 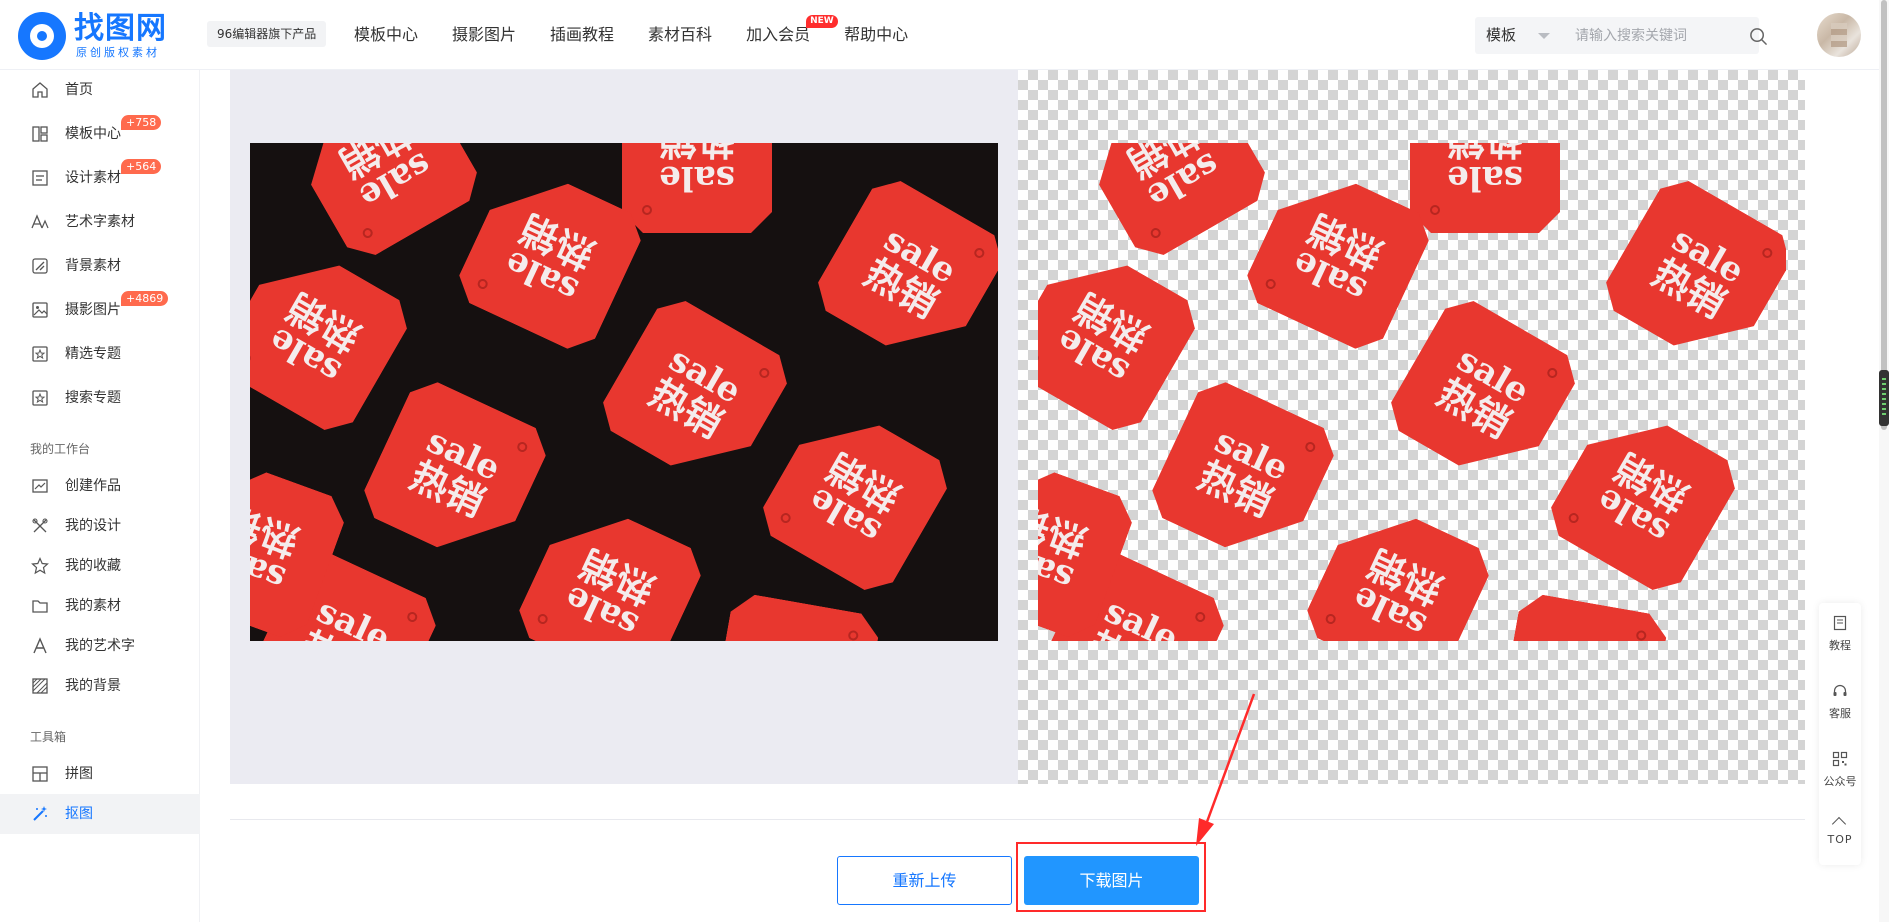 I want to click on scroll-side-handle, so click(x=1884, y=398).